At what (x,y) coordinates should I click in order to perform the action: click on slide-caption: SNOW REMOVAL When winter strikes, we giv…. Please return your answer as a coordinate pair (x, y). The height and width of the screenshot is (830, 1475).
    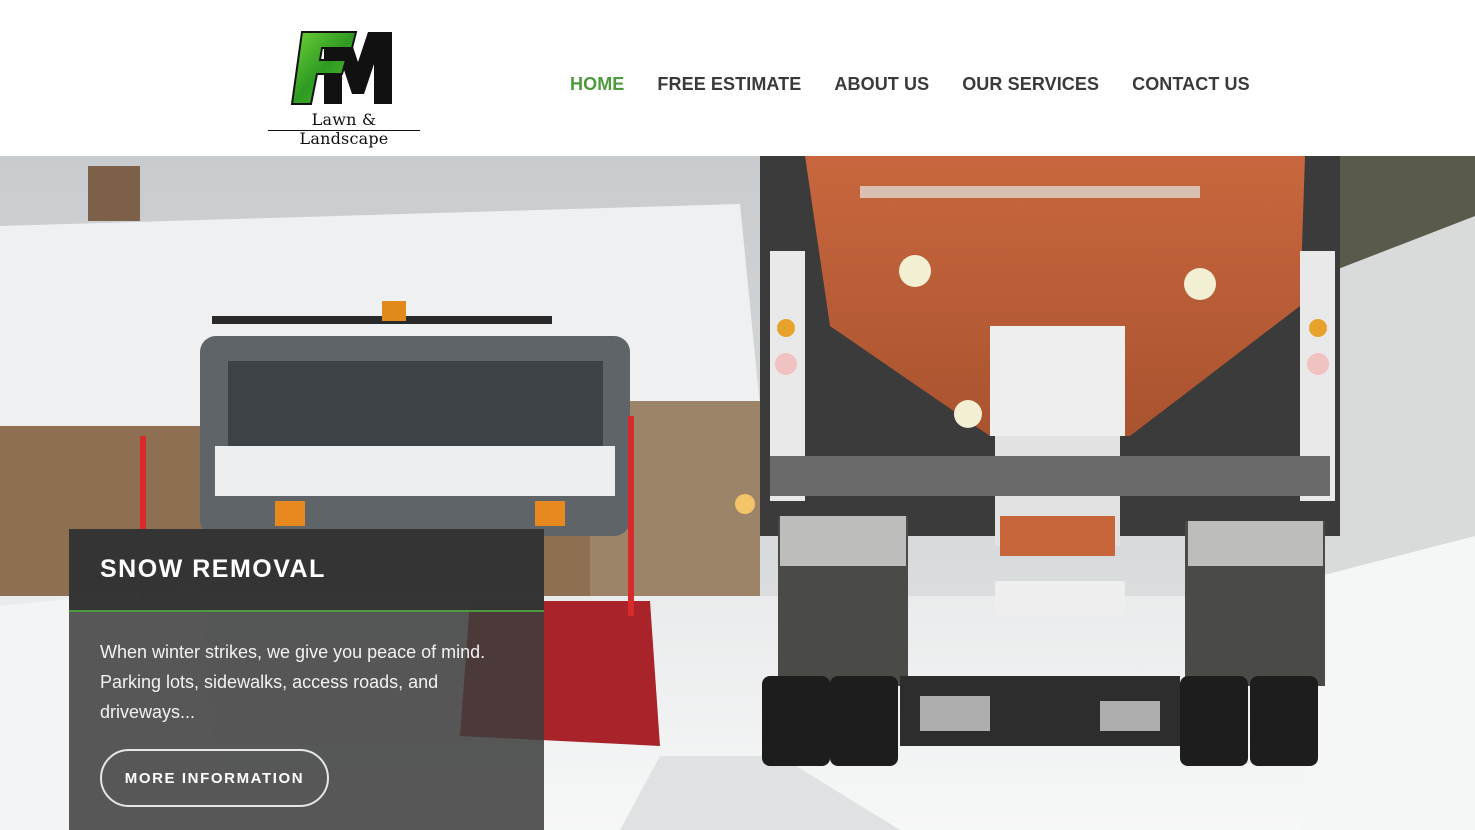
    Looking at the image, I should click on (306, 679).